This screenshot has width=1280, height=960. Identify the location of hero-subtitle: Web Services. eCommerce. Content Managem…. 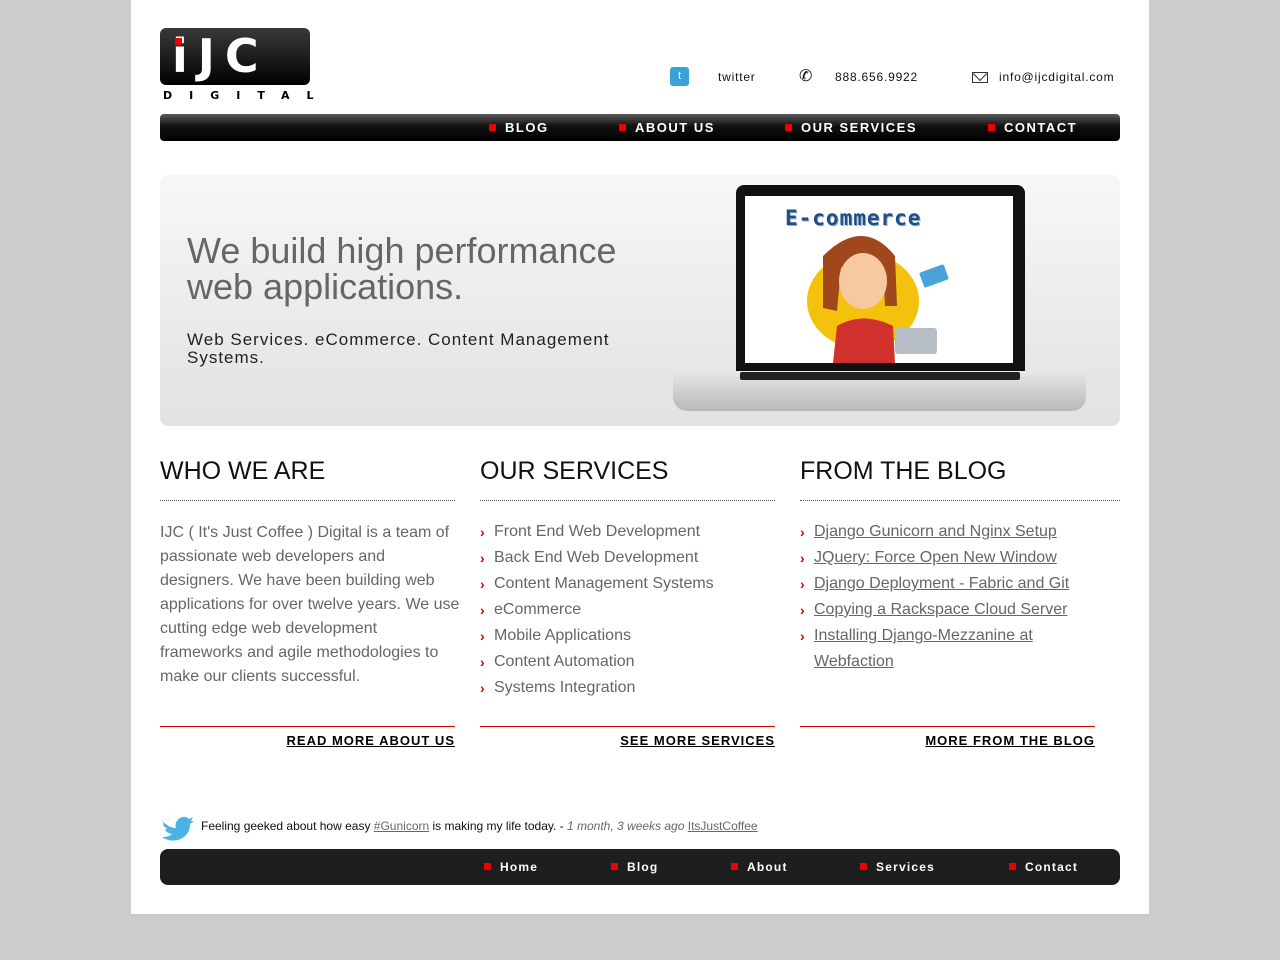
(398, 348).